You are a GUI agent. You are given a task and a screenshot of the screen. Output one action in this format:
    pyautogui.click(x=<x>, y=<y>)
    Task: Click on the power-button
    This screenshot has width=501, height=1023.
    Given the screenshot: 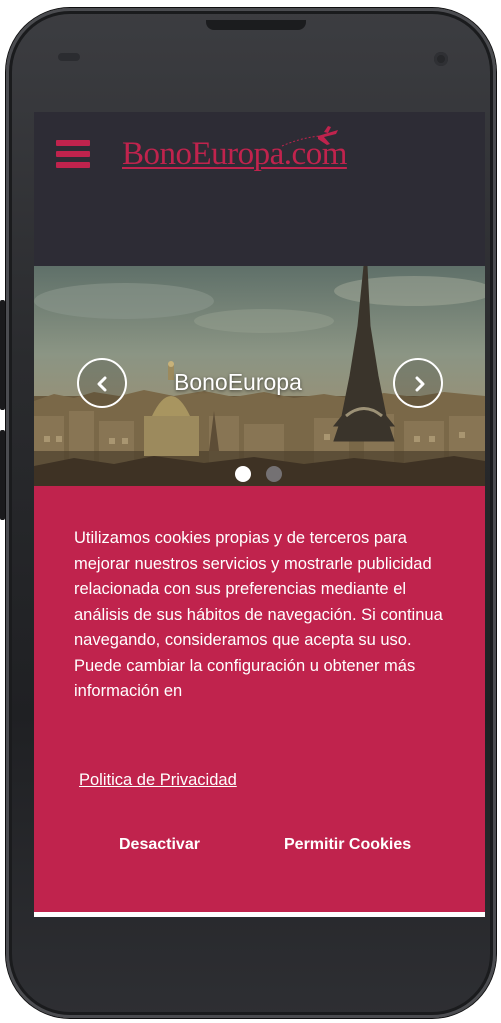 What is the action you would take?
    pyautogui.click(x=2, y=475)
    